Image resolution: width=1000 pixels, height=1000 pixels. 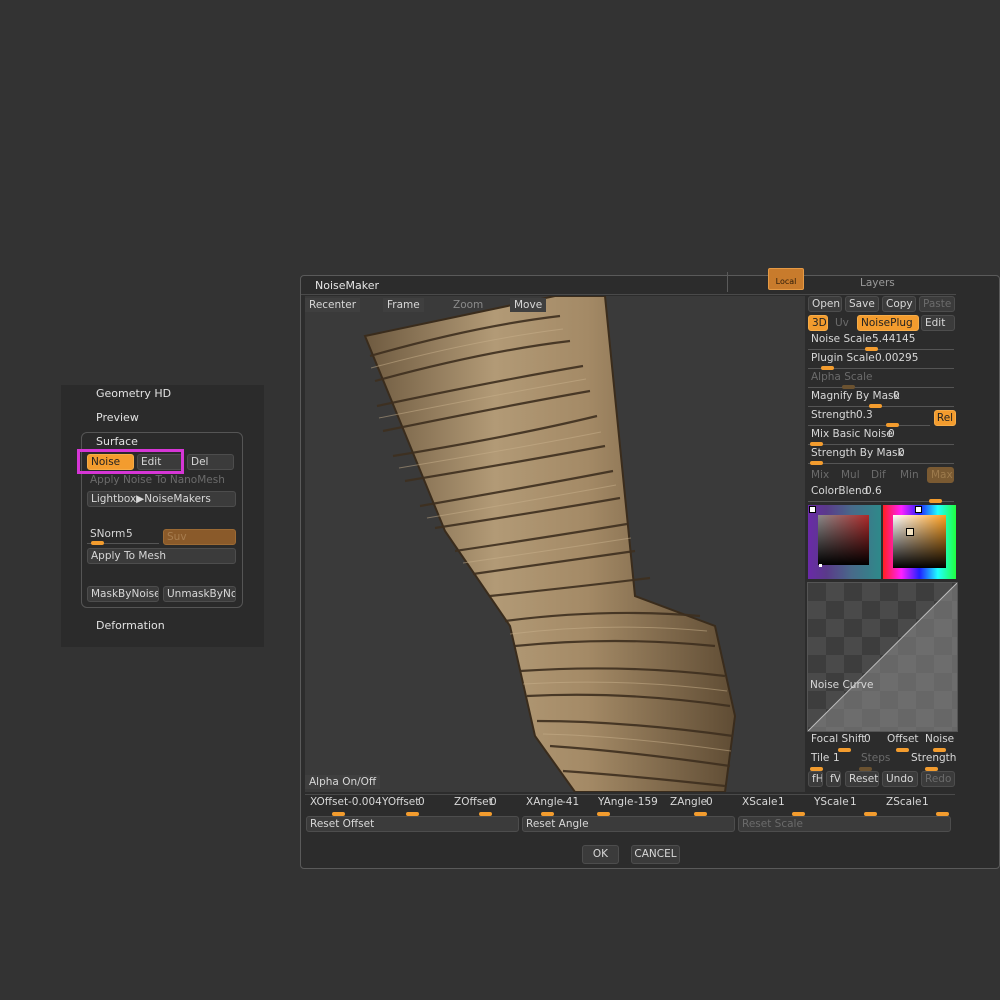 I want to click on noise-scale-slider: Noise Scale 5.44145, so click(x=882, y=342).